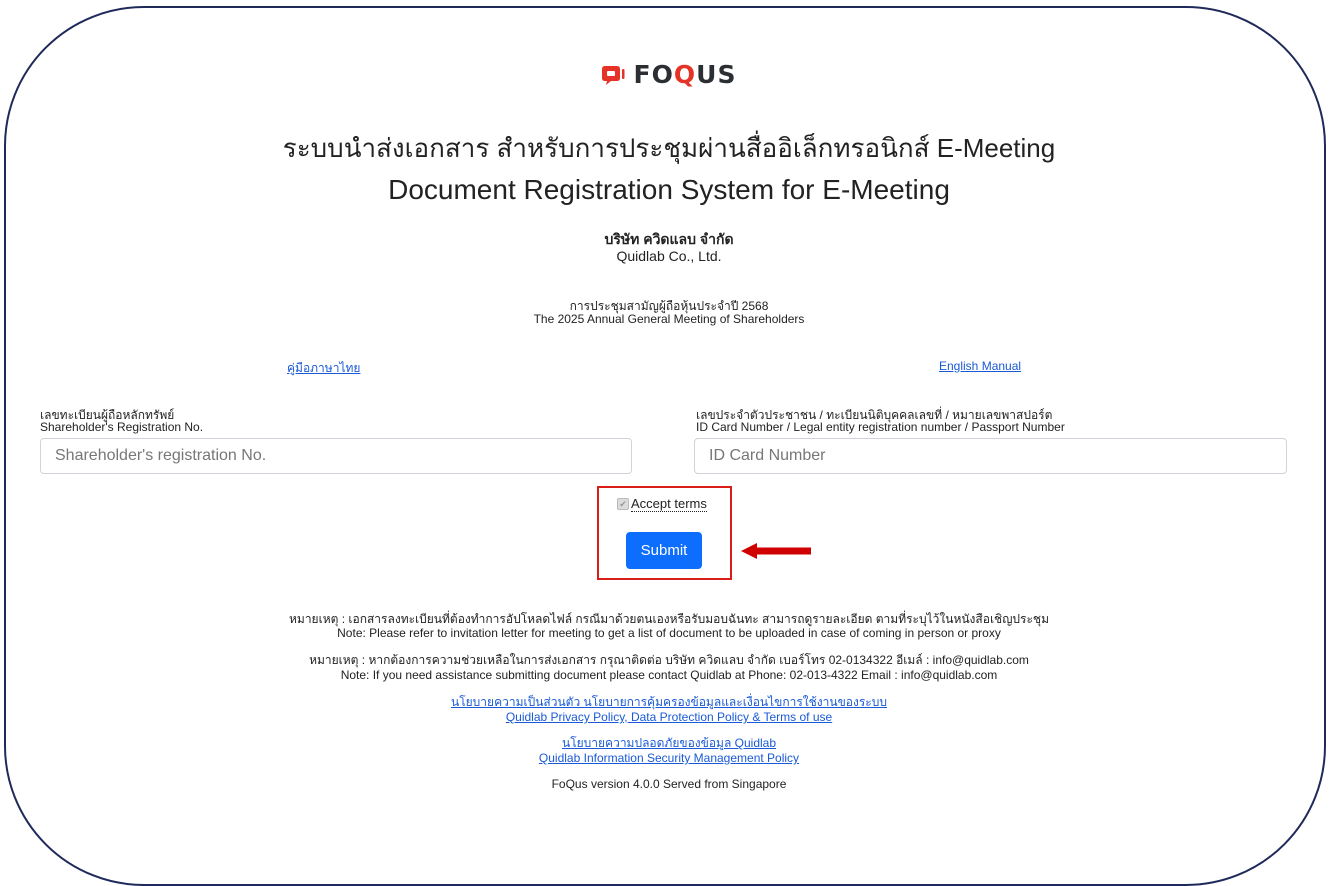 The height and width of the screenshot is (886, 1338). I want to click on thai-manual-link: คู่มือภาษาไทย, so click(323, 368).